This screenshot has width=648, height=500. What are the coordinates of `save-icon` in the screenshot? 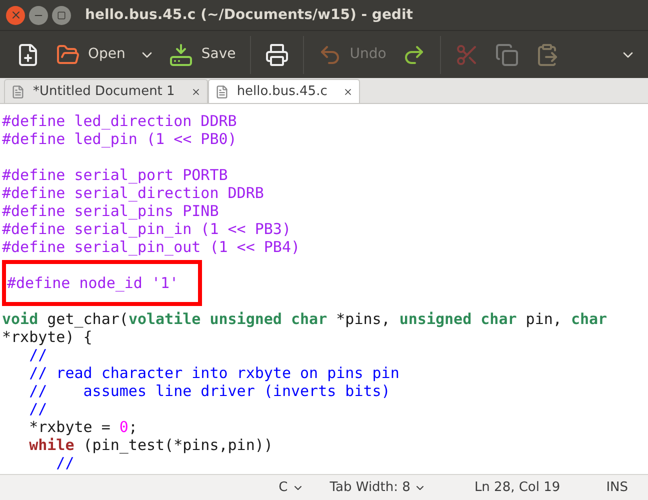 It's located at (181, 54).